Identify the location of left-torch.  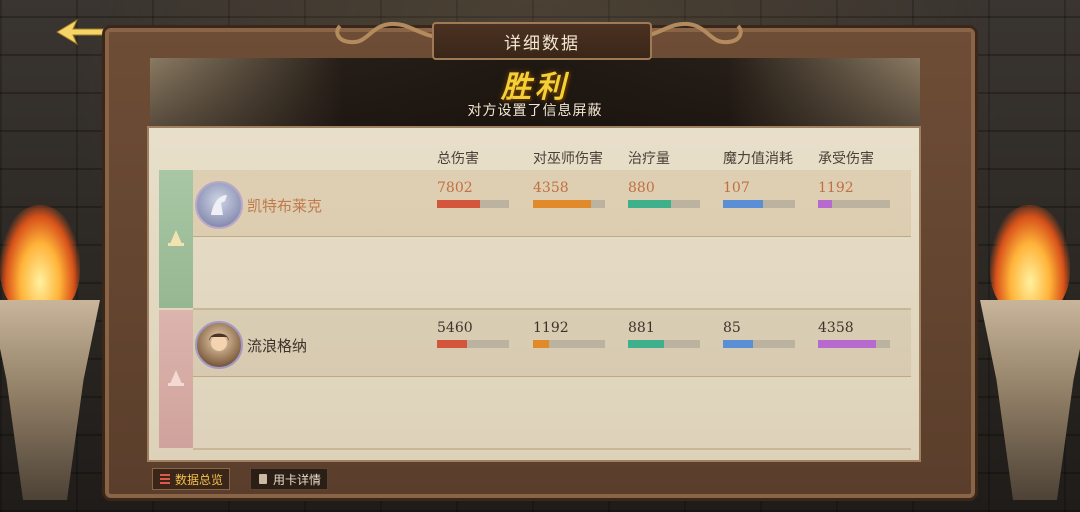
(50, 355).